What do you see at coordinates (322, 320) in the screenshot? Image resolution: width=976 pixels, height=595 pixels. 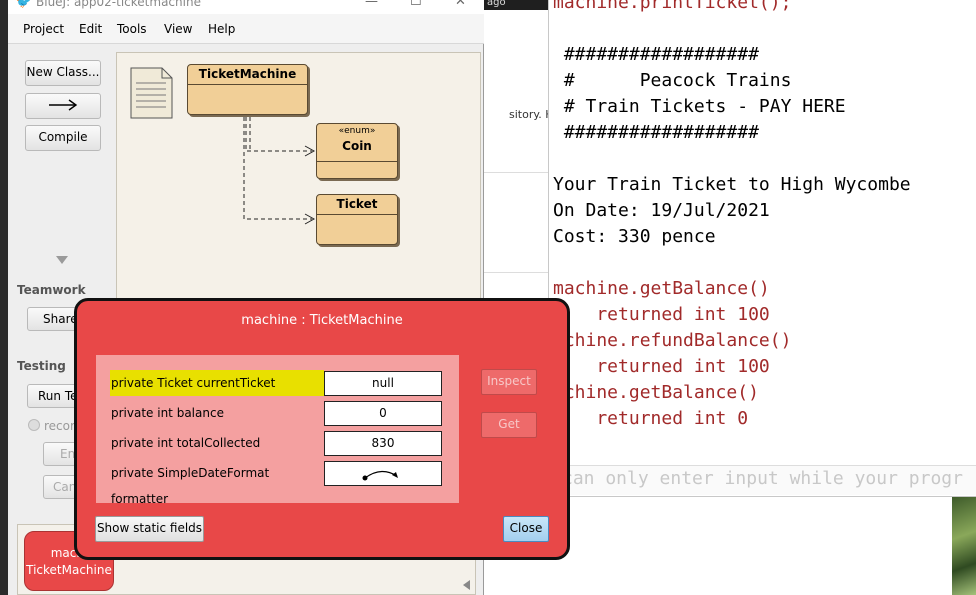 I see `inspector-title: machine : TicketMachine` at bounding box center [322, 320].